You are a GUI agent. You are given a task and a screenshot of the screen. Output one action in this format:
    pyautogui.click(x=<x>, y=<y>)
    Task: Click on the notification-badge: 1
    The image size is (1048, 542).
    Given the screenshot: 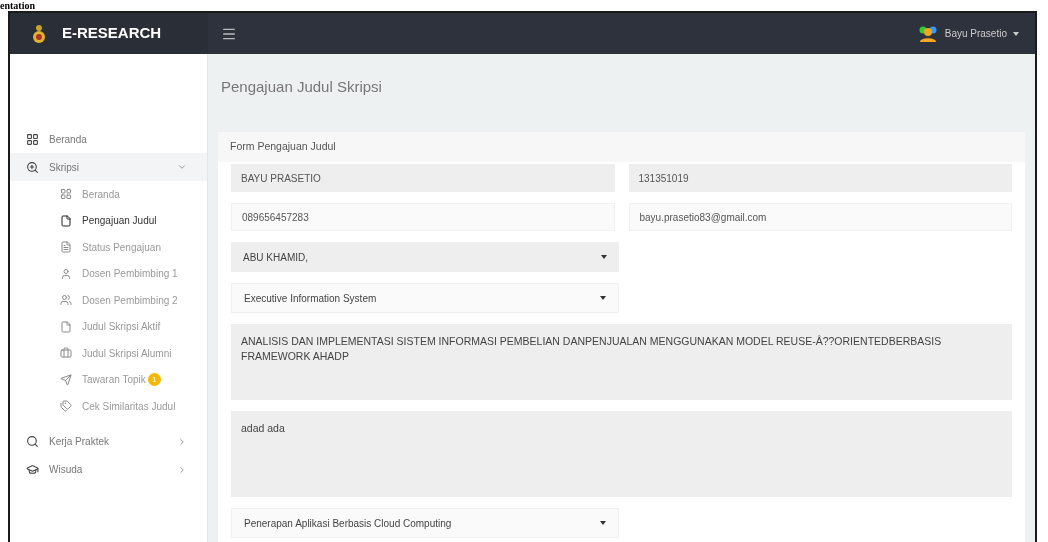 What is the action you would take?
    pyautogui.click(x=154, y=380)
    